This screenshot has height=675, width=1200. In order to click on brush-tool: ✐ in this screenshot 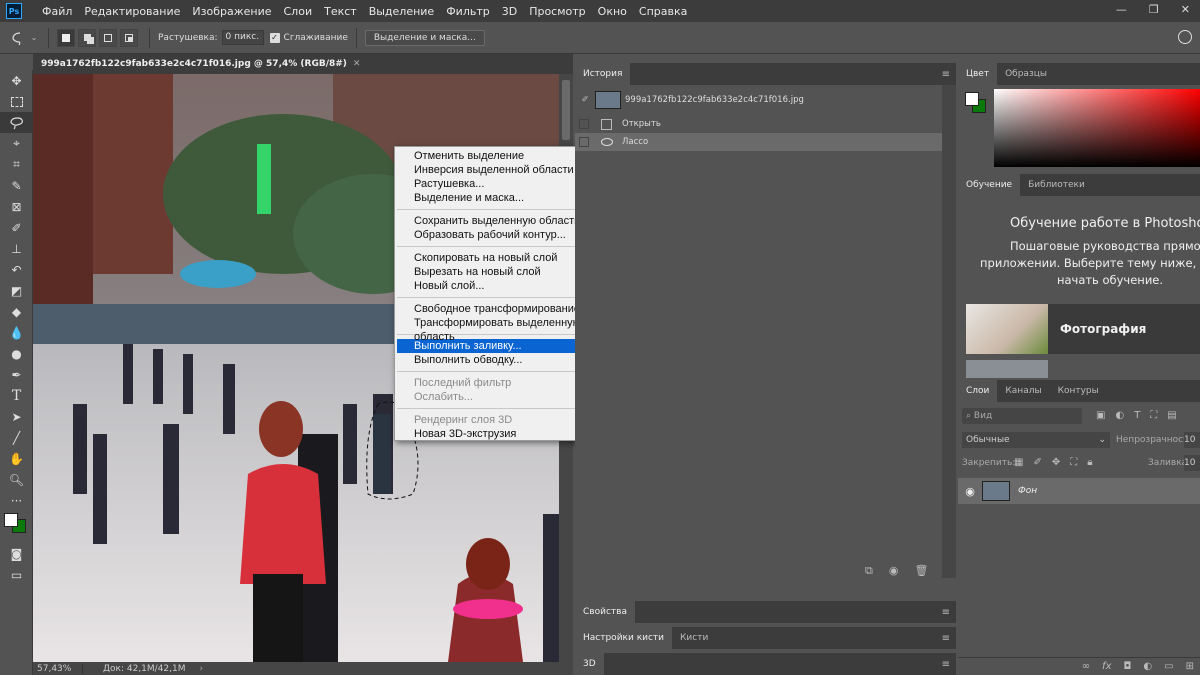, I will do `click(16, 227)`.